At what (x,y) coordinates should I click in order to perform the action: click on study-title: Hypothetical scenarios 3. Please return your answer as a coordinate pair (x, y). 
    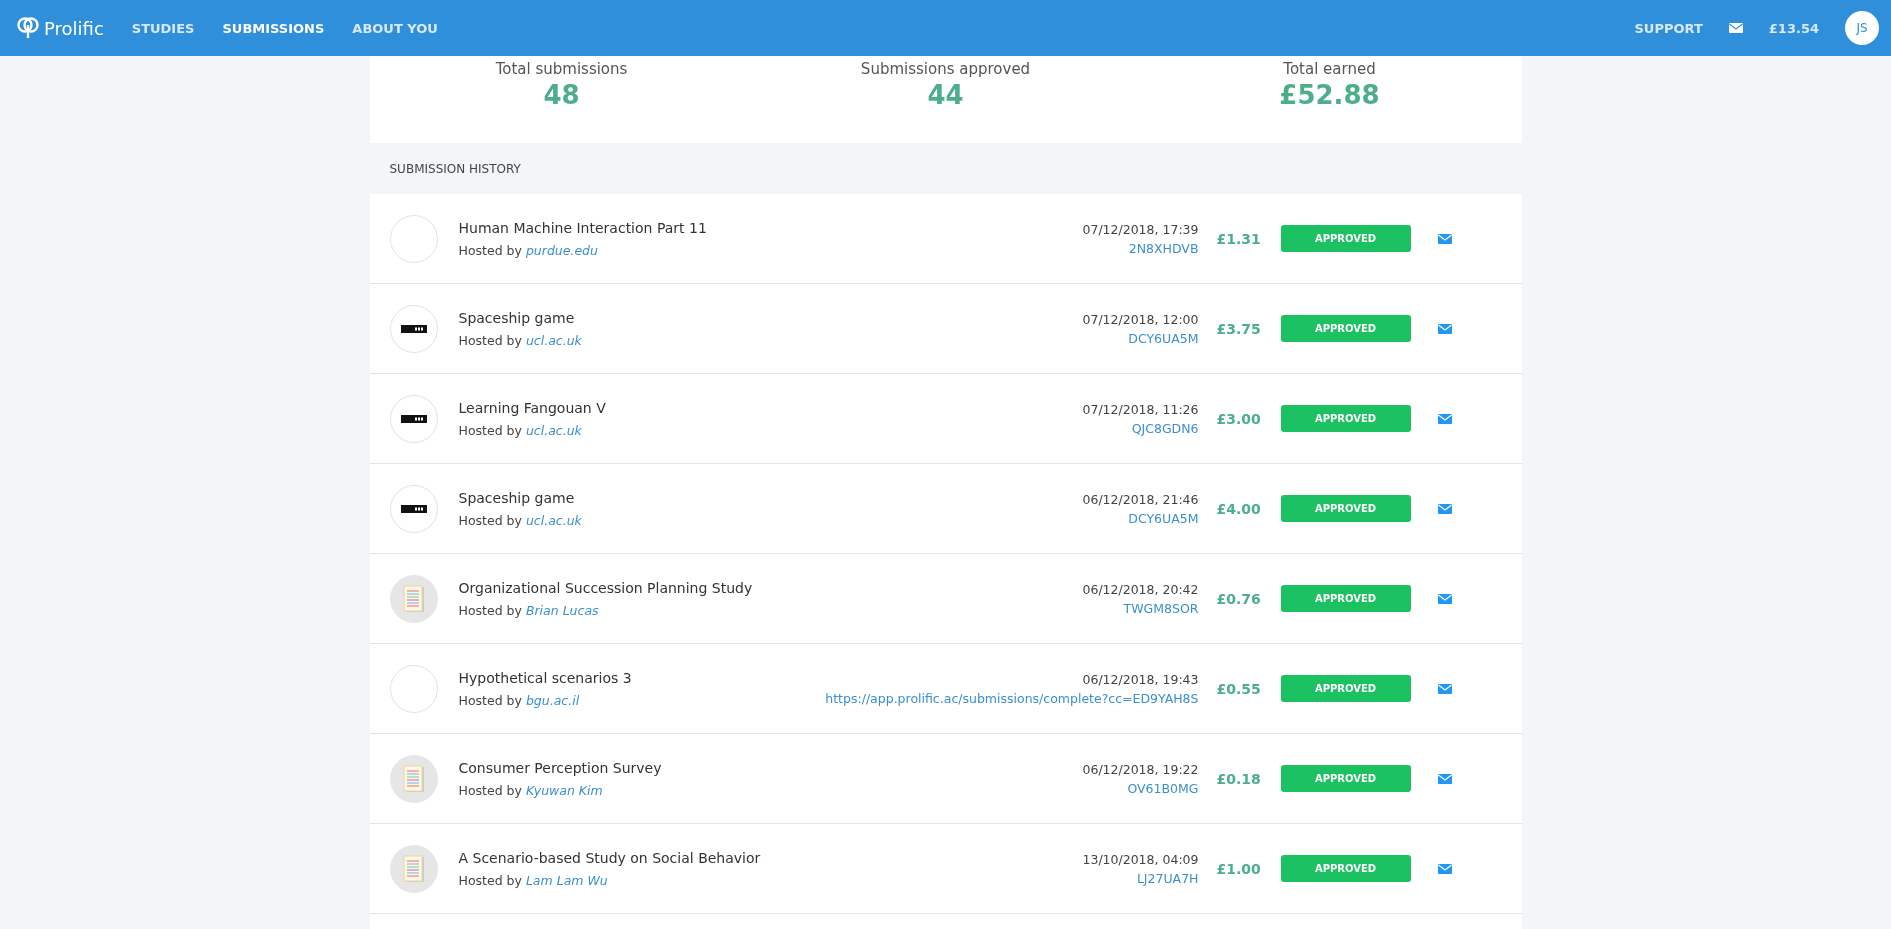
    Looking at the image, I should click on (545, 677).